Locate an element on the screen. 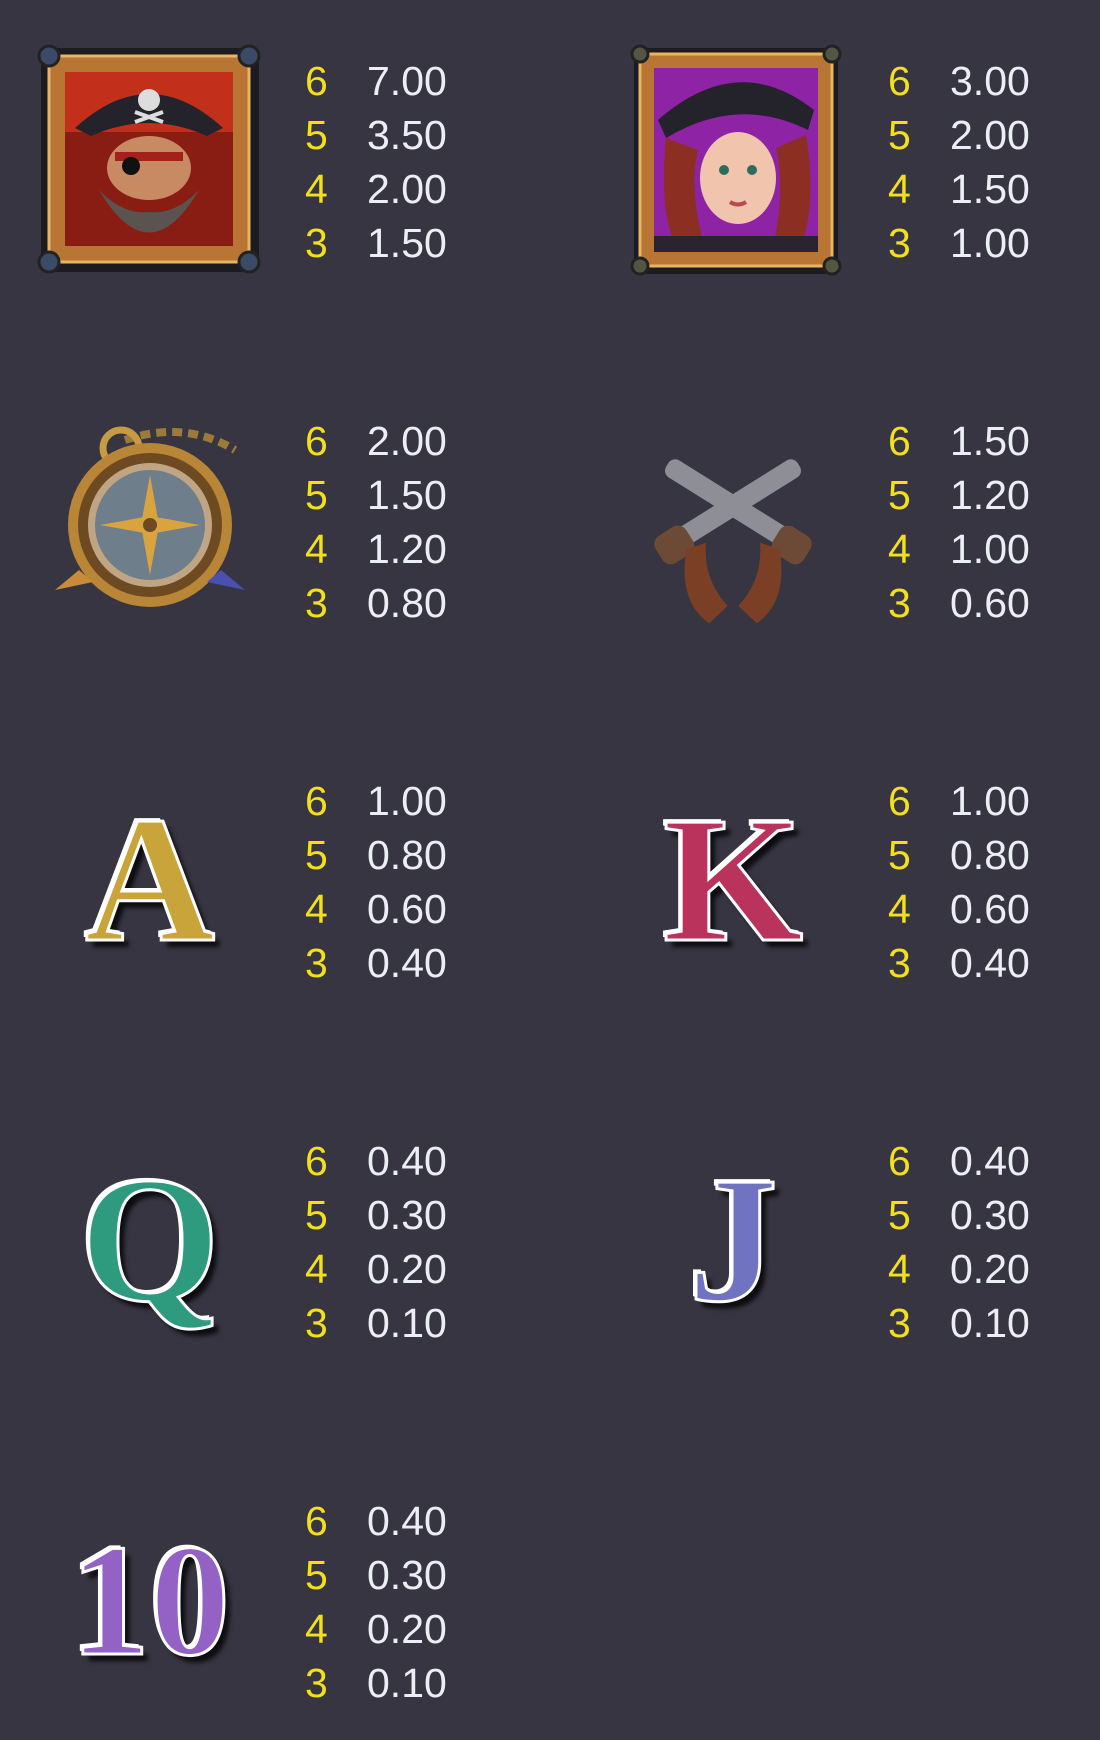  letter-q-symbol-icon: Q is located at coordinates (150, 1240).